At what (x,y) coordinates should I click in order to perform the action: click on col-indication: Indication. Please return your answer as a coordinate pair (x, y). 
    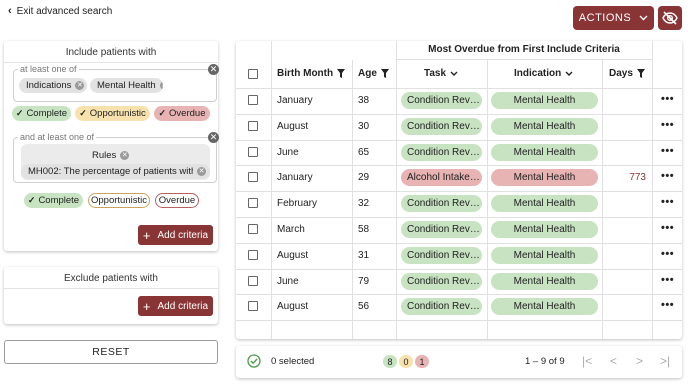
    Looking at the image, I should click on (543, 73).